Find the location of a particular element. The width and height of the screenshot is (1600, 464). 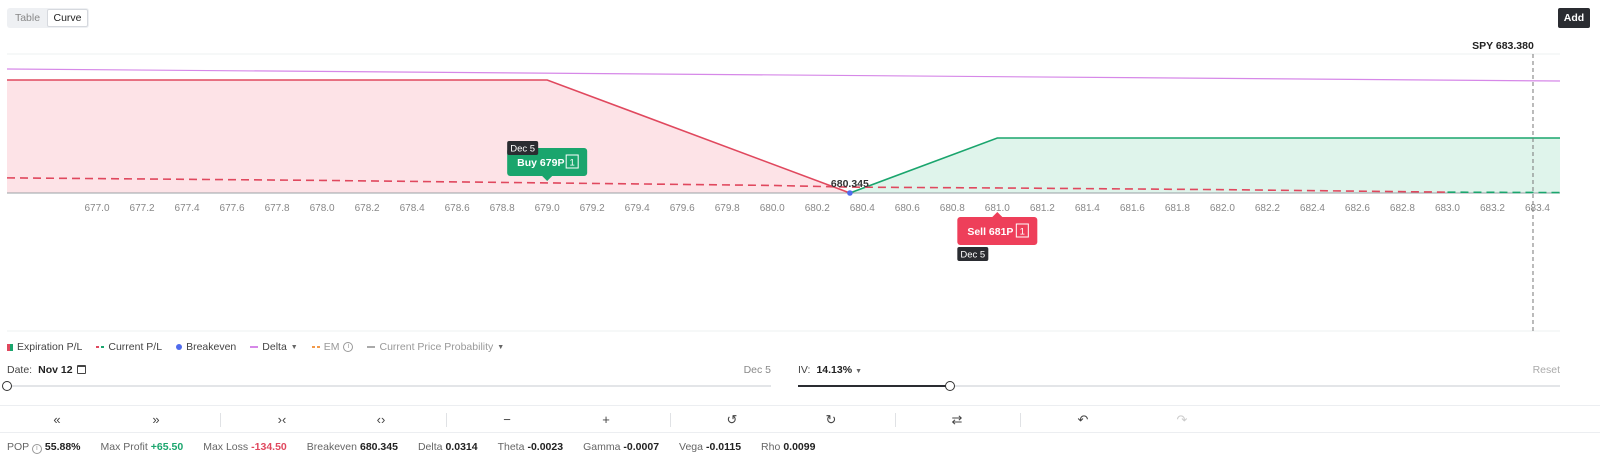

double-right-icon: » is located at coordinates (156, 420).